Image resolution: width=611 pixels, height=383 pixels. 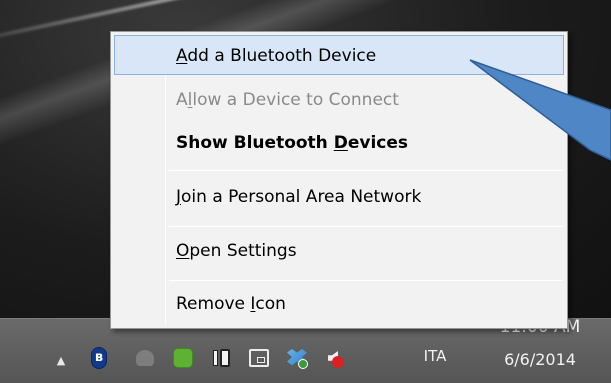 What do you see at coordinates (231, 304) in the screenshot?
I see `menu-item-label: Remove Icon` at bounding box center [231, 304].